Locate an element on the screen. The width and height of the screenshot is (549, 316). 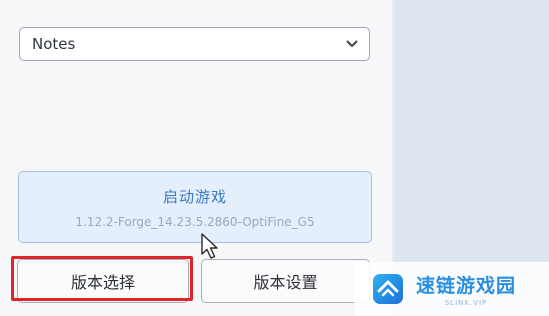
mouse-cursor-icon is located at coordinates (212, 247).